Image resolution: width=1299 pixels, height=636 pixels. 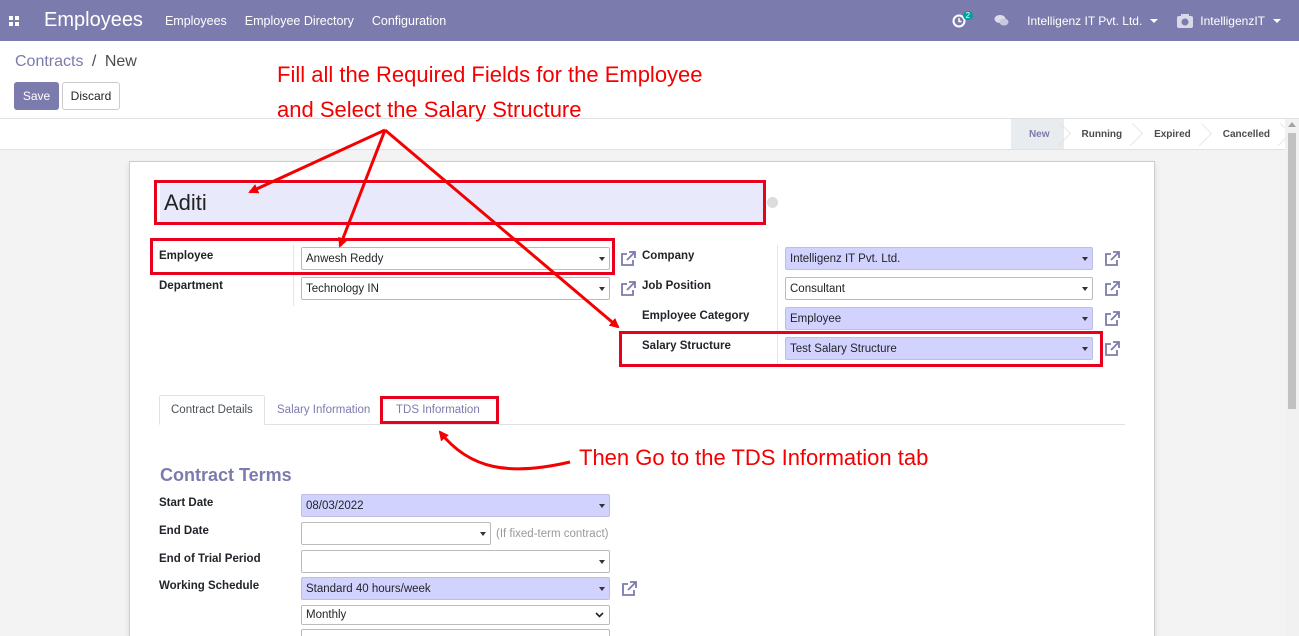 What do you see at coordinates (93, 20) in the screenshot?
I see `app-title: Employees` at bounding box center [93, 20].